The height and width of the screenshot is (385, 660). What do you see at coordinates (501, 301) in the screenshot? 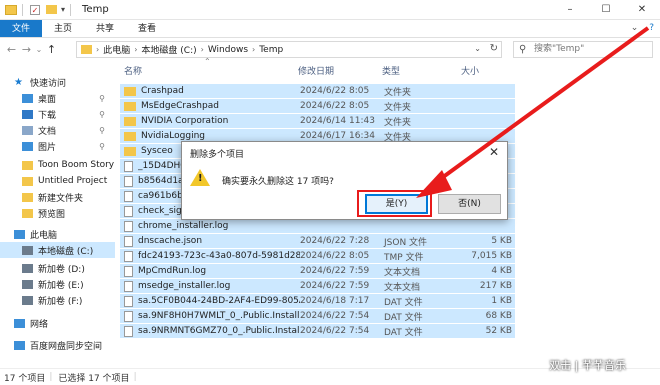
I see `file-size: 1 KB` at bounding box center [501, 301].